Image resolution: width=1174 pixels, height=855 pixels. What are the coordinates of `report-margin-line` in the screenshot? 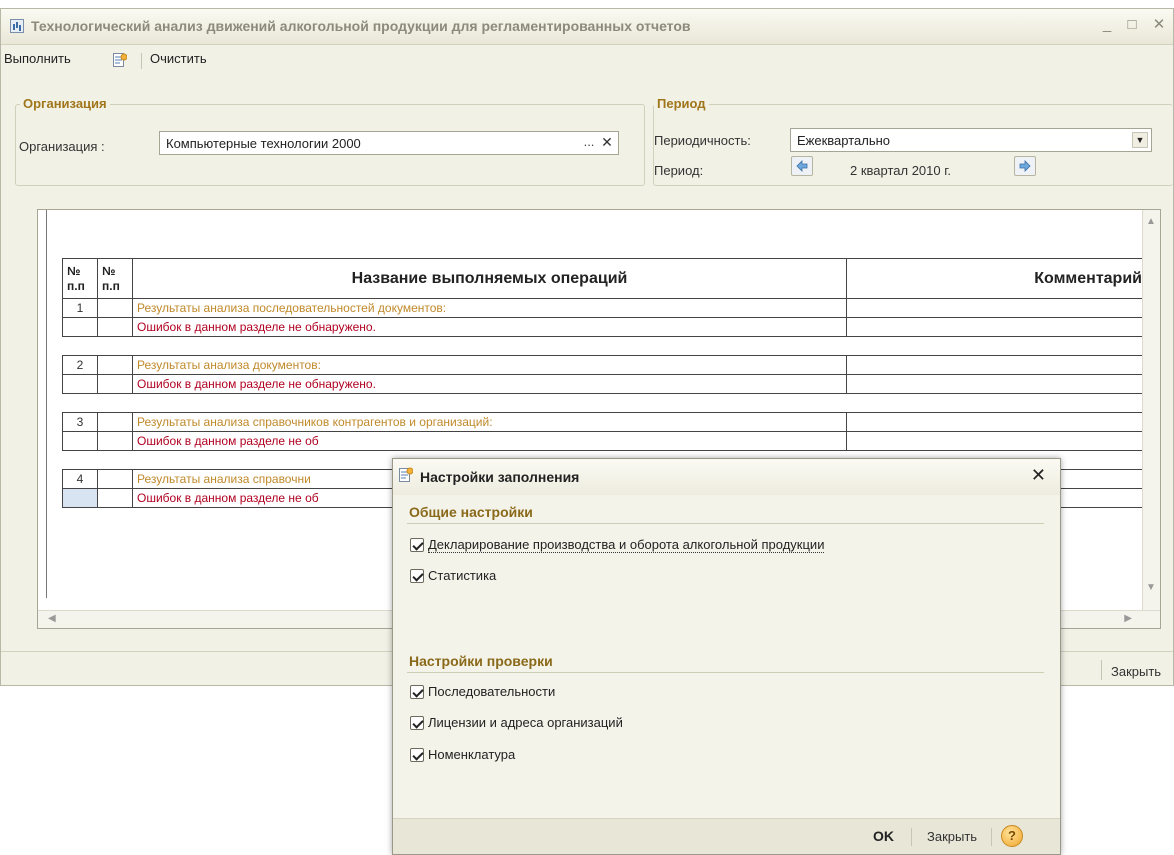 It's located at (46, 404).